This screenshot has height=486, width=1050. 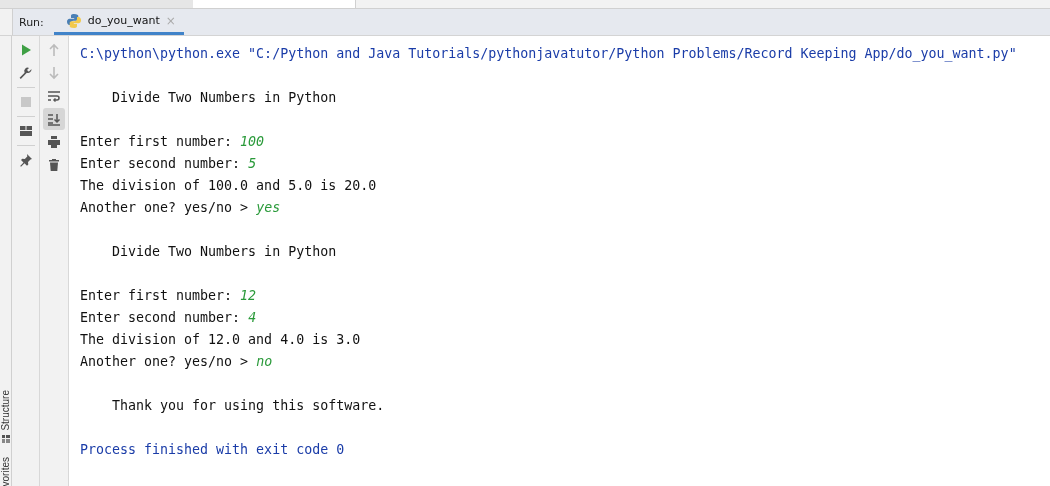 What do you see at coordinates (25, 131) in the screenshot?
I see `layout-icon` at bounding box center [25, 131].